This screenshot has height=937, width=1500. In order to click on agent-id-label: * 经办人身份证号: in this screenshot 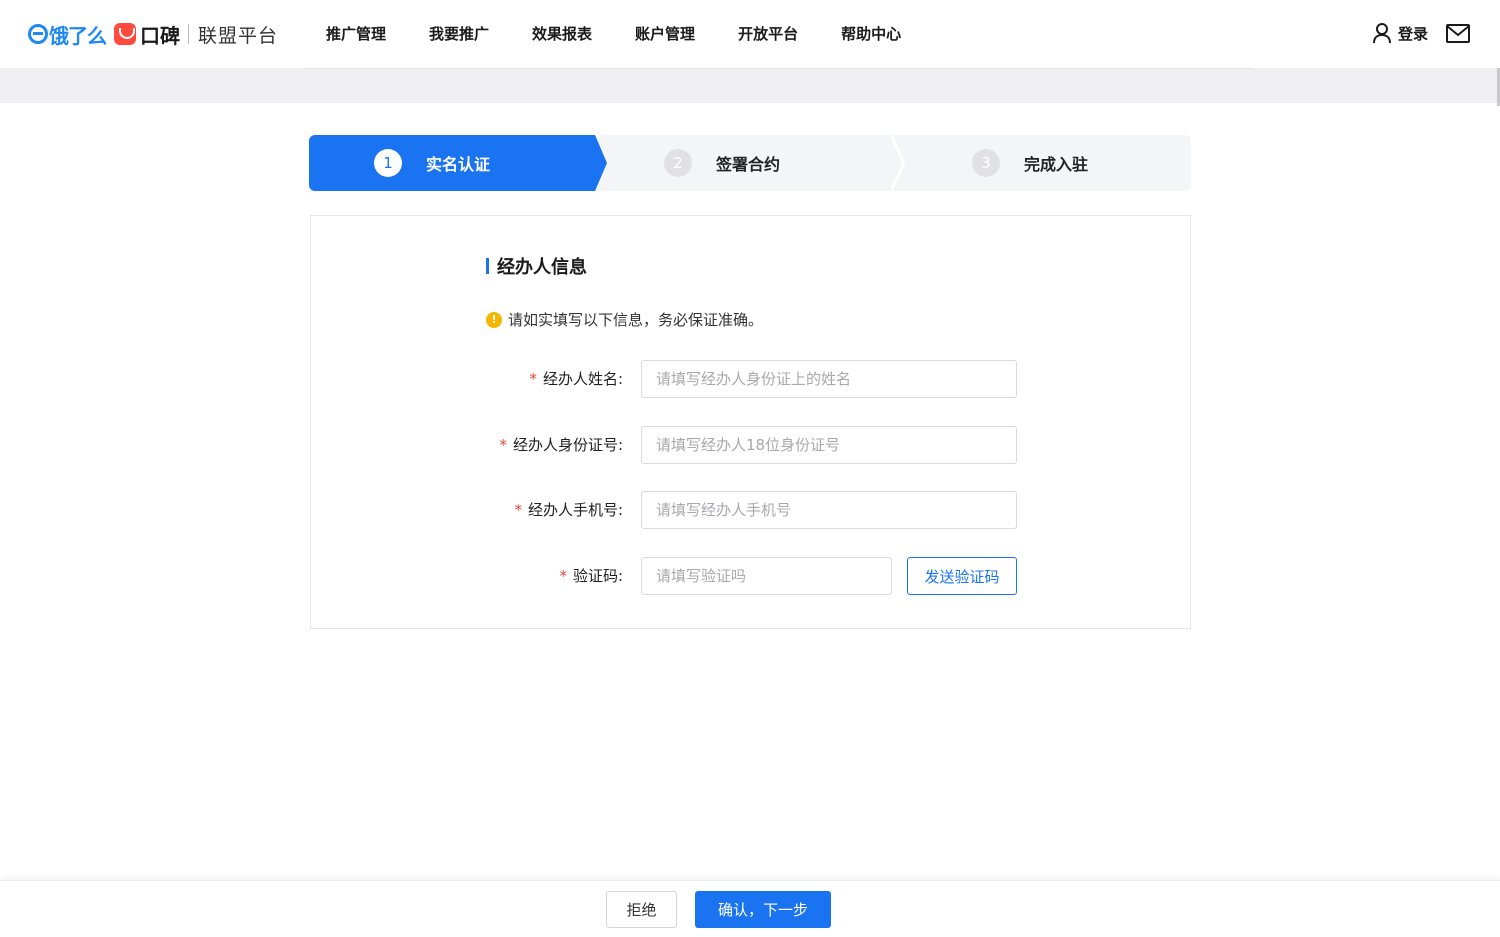, I will do `click(561, 445)`.